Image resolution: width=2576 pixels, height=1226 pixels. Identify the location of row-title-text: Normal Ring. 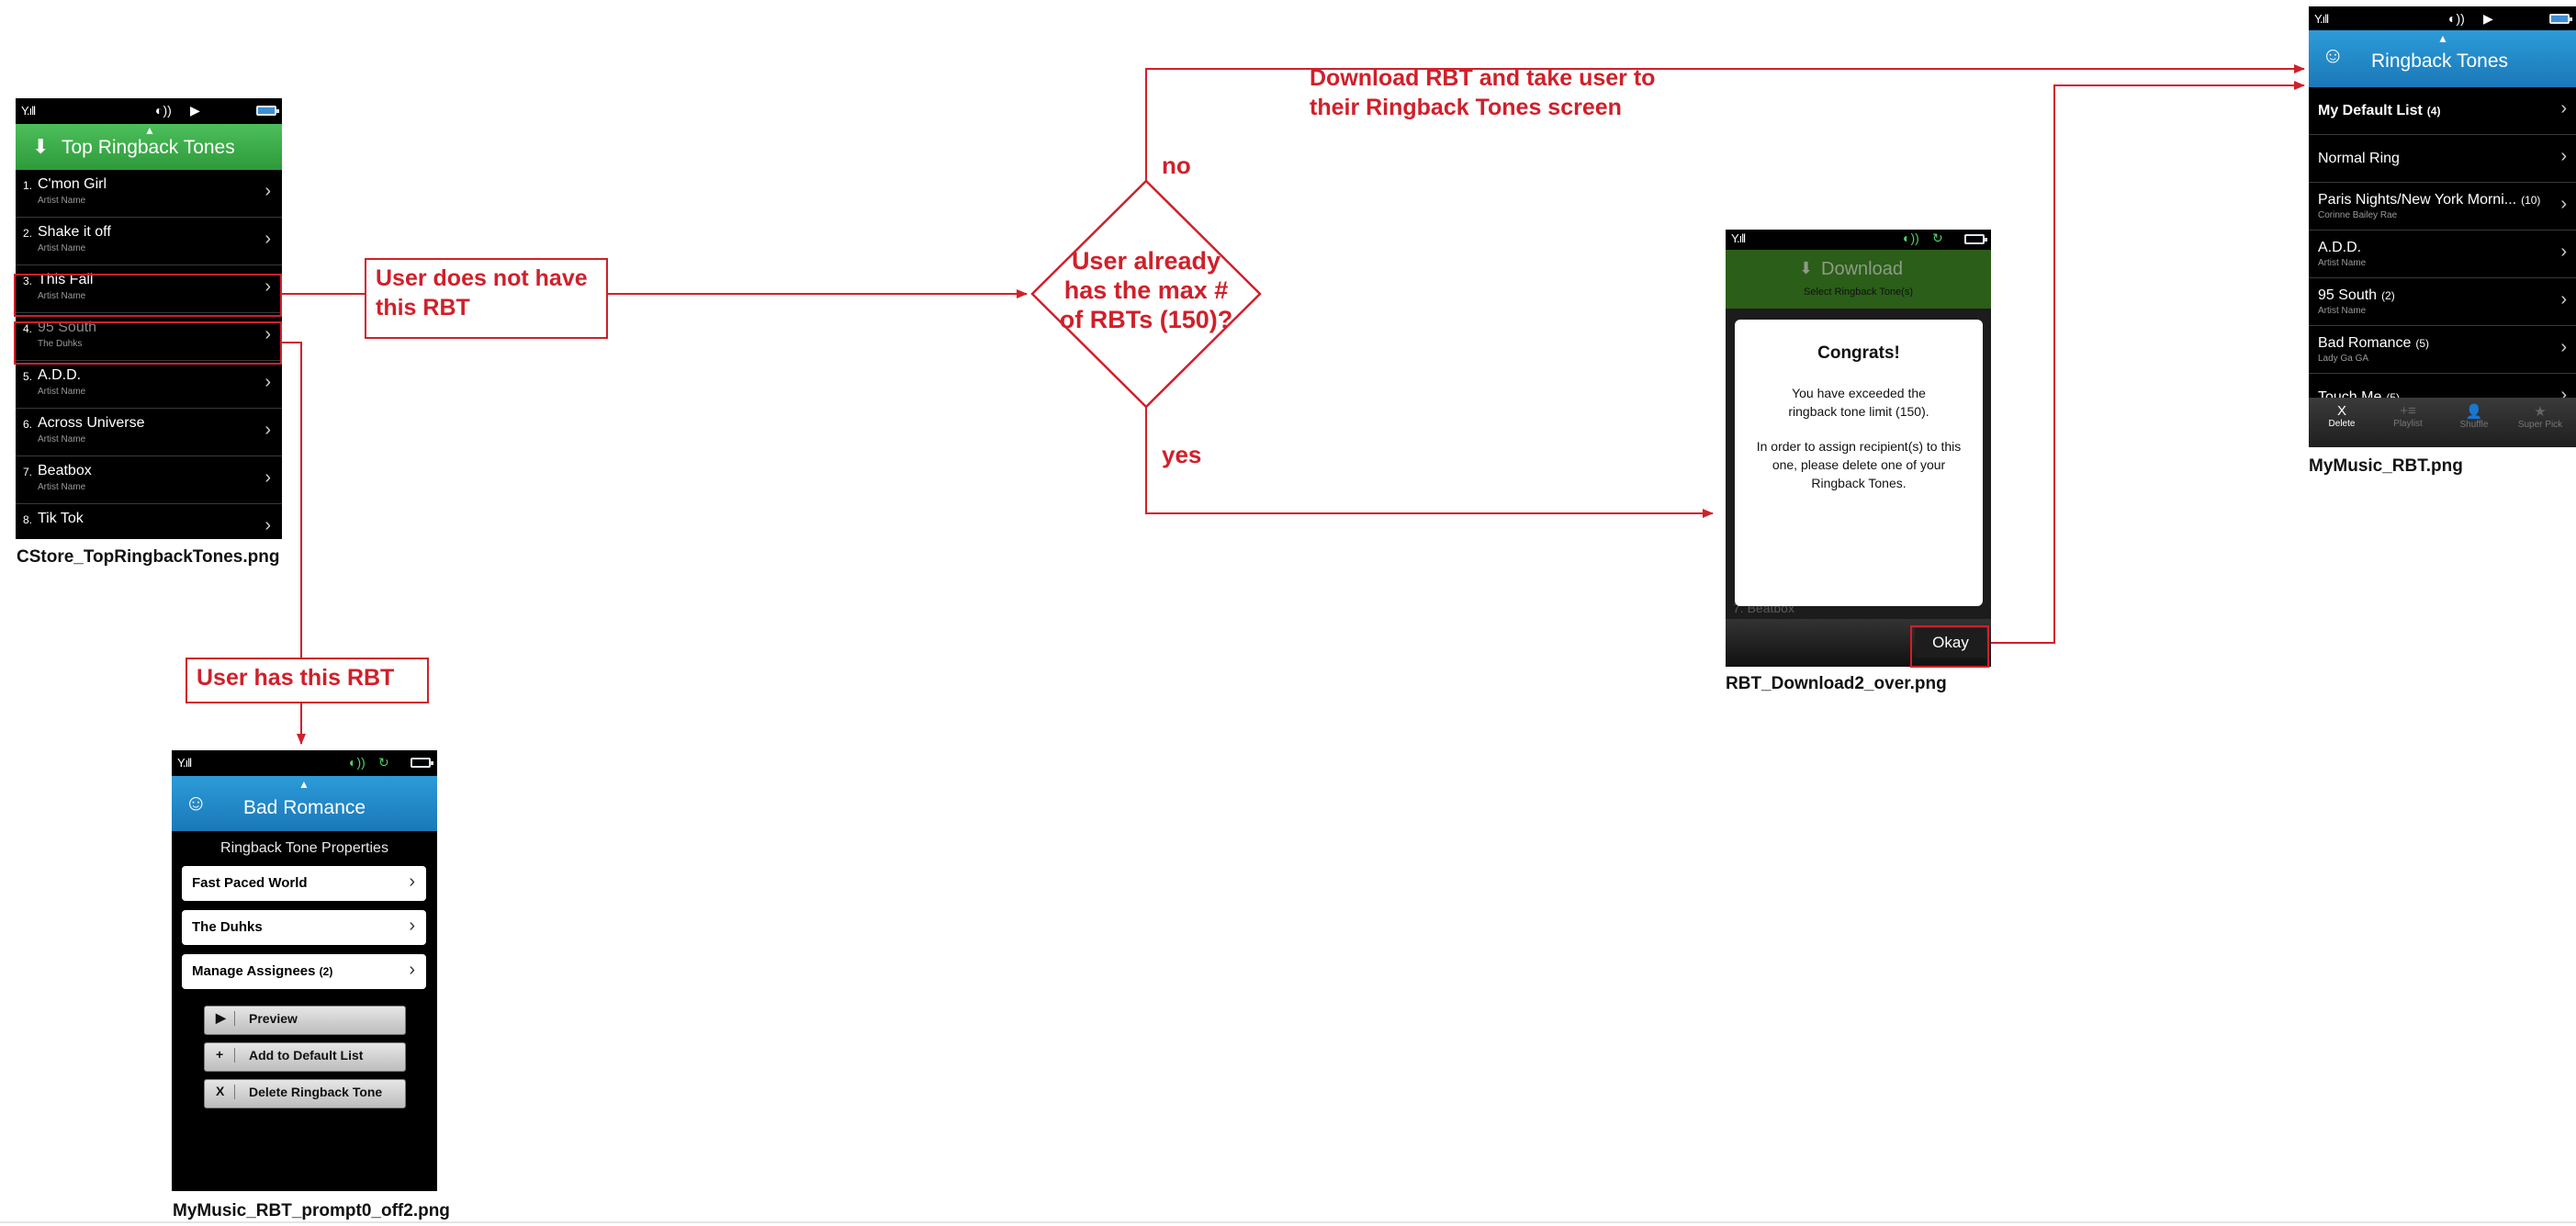
(2359, 158).